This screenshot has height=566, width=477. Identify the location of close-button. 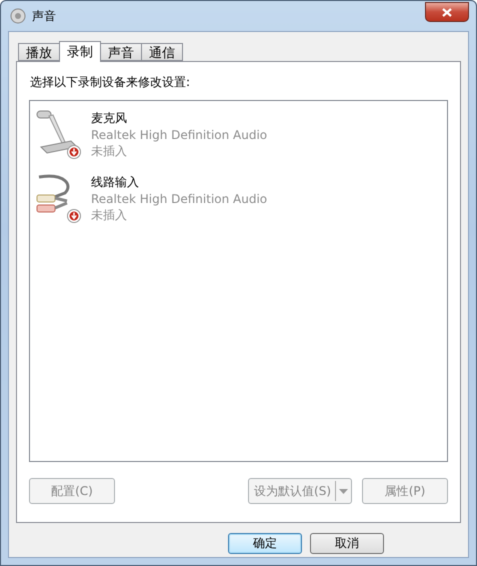
(447, 12).